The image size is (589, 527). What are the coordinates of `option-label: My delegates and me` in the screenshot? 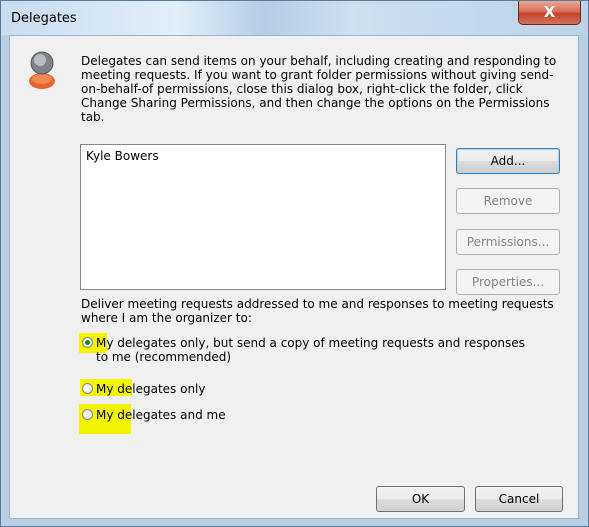 It's located at (161, 415).